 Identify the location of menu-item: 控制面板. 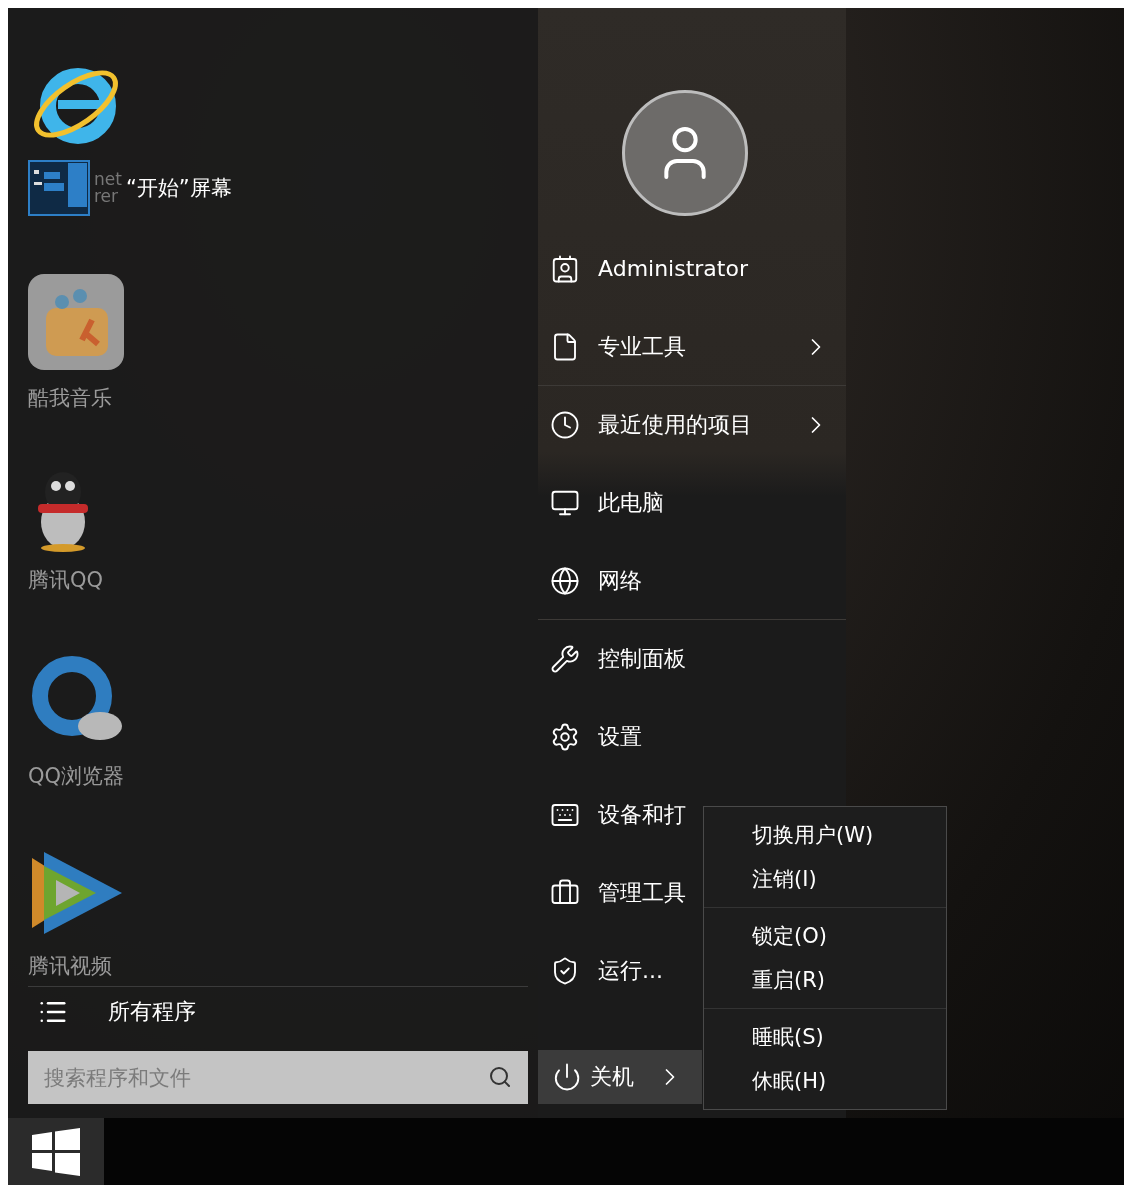
(692, 659).